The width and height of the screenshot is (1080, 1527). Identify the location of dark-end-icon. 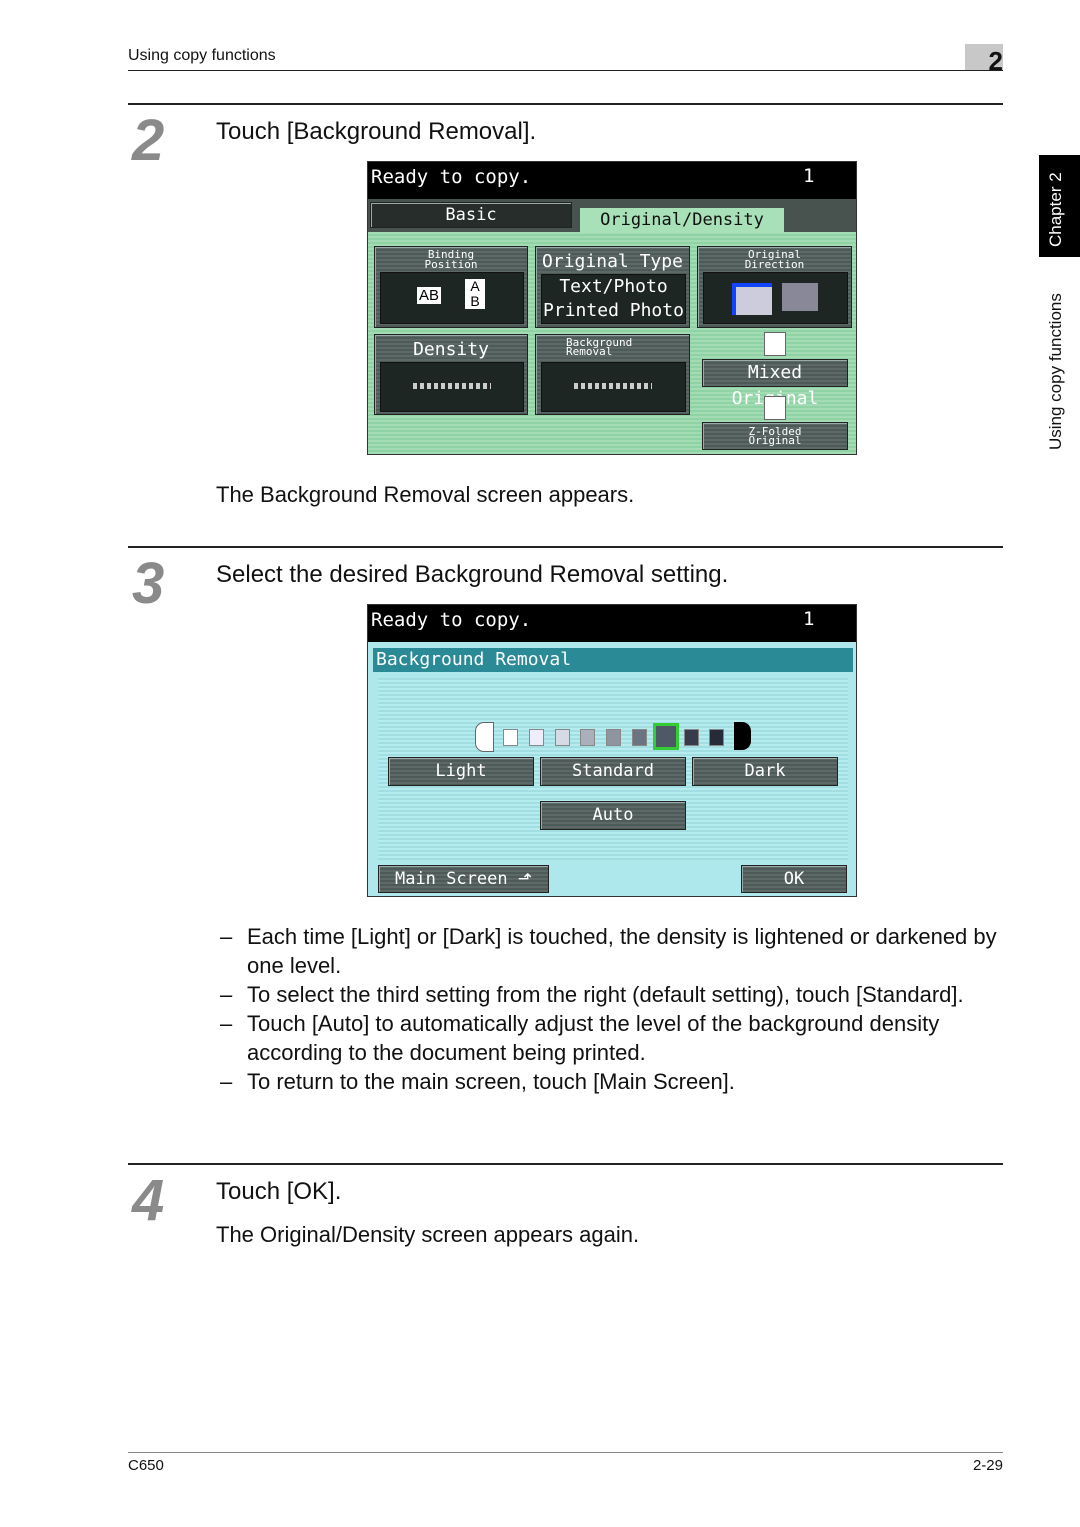
(742, 736).